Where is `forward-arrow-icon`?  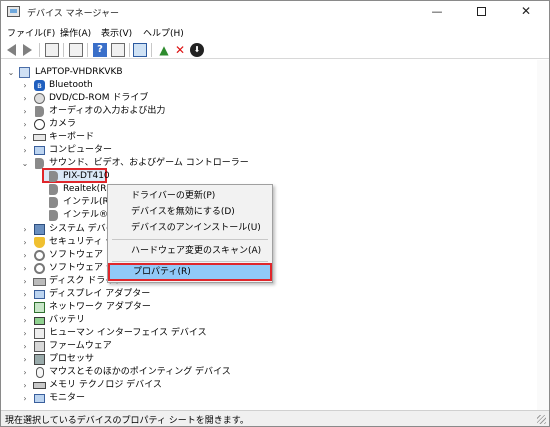 forward-arrow-icon is located at coordinates (27, 50).